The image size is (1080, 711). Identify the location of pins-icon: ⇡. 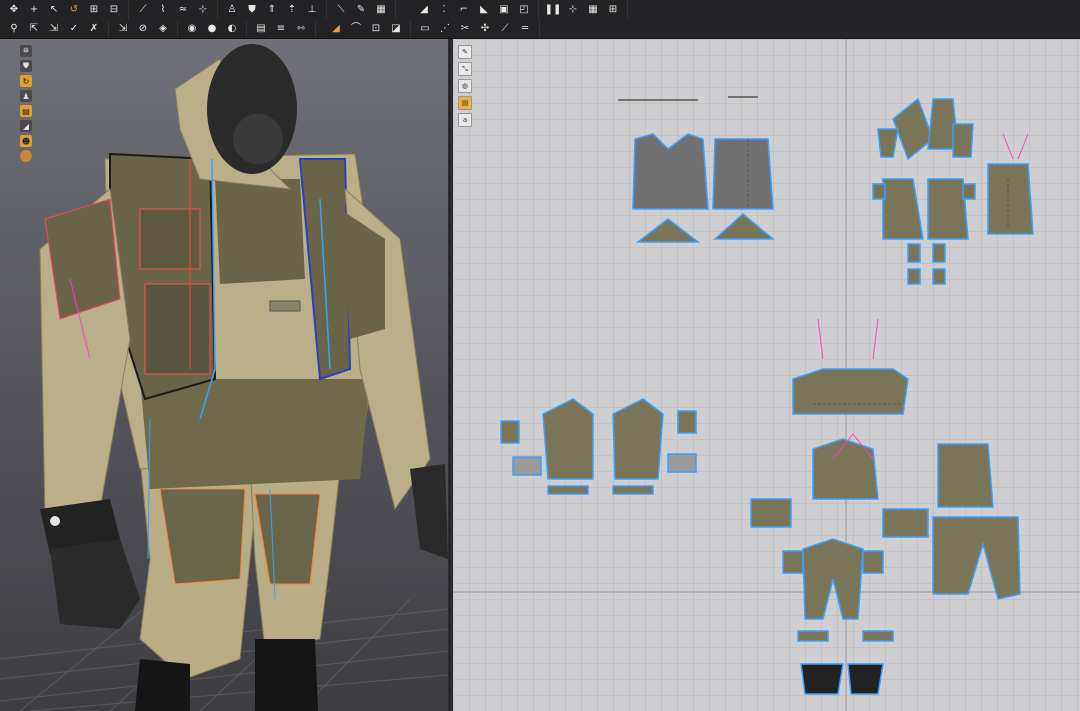
(292, 10).